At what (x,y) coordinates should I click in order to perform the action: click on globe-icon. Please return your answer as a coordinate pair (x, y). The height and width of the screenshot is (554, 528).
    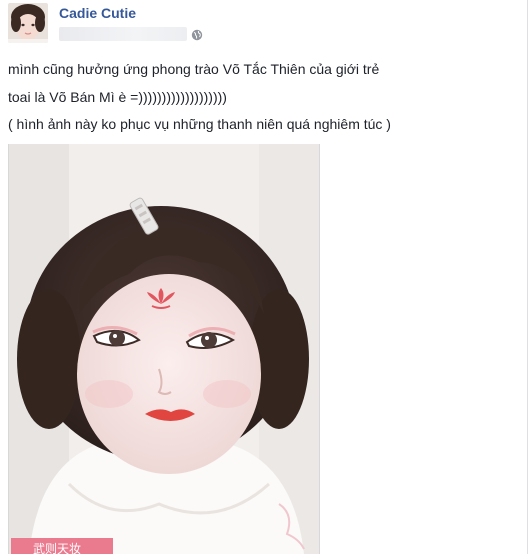
    Looking at the image, I should click on (197, 34).